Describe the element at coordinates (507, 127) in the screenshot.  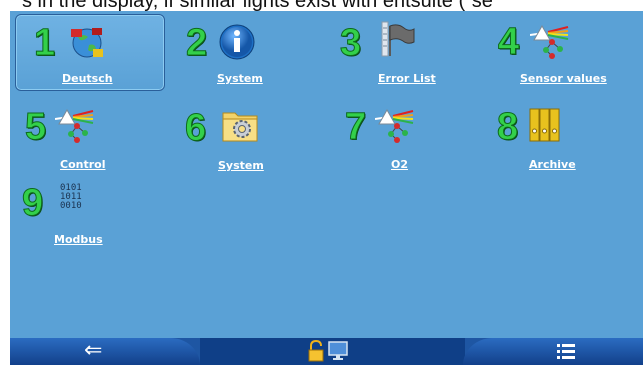
I see `tile-number: 8` at that location.